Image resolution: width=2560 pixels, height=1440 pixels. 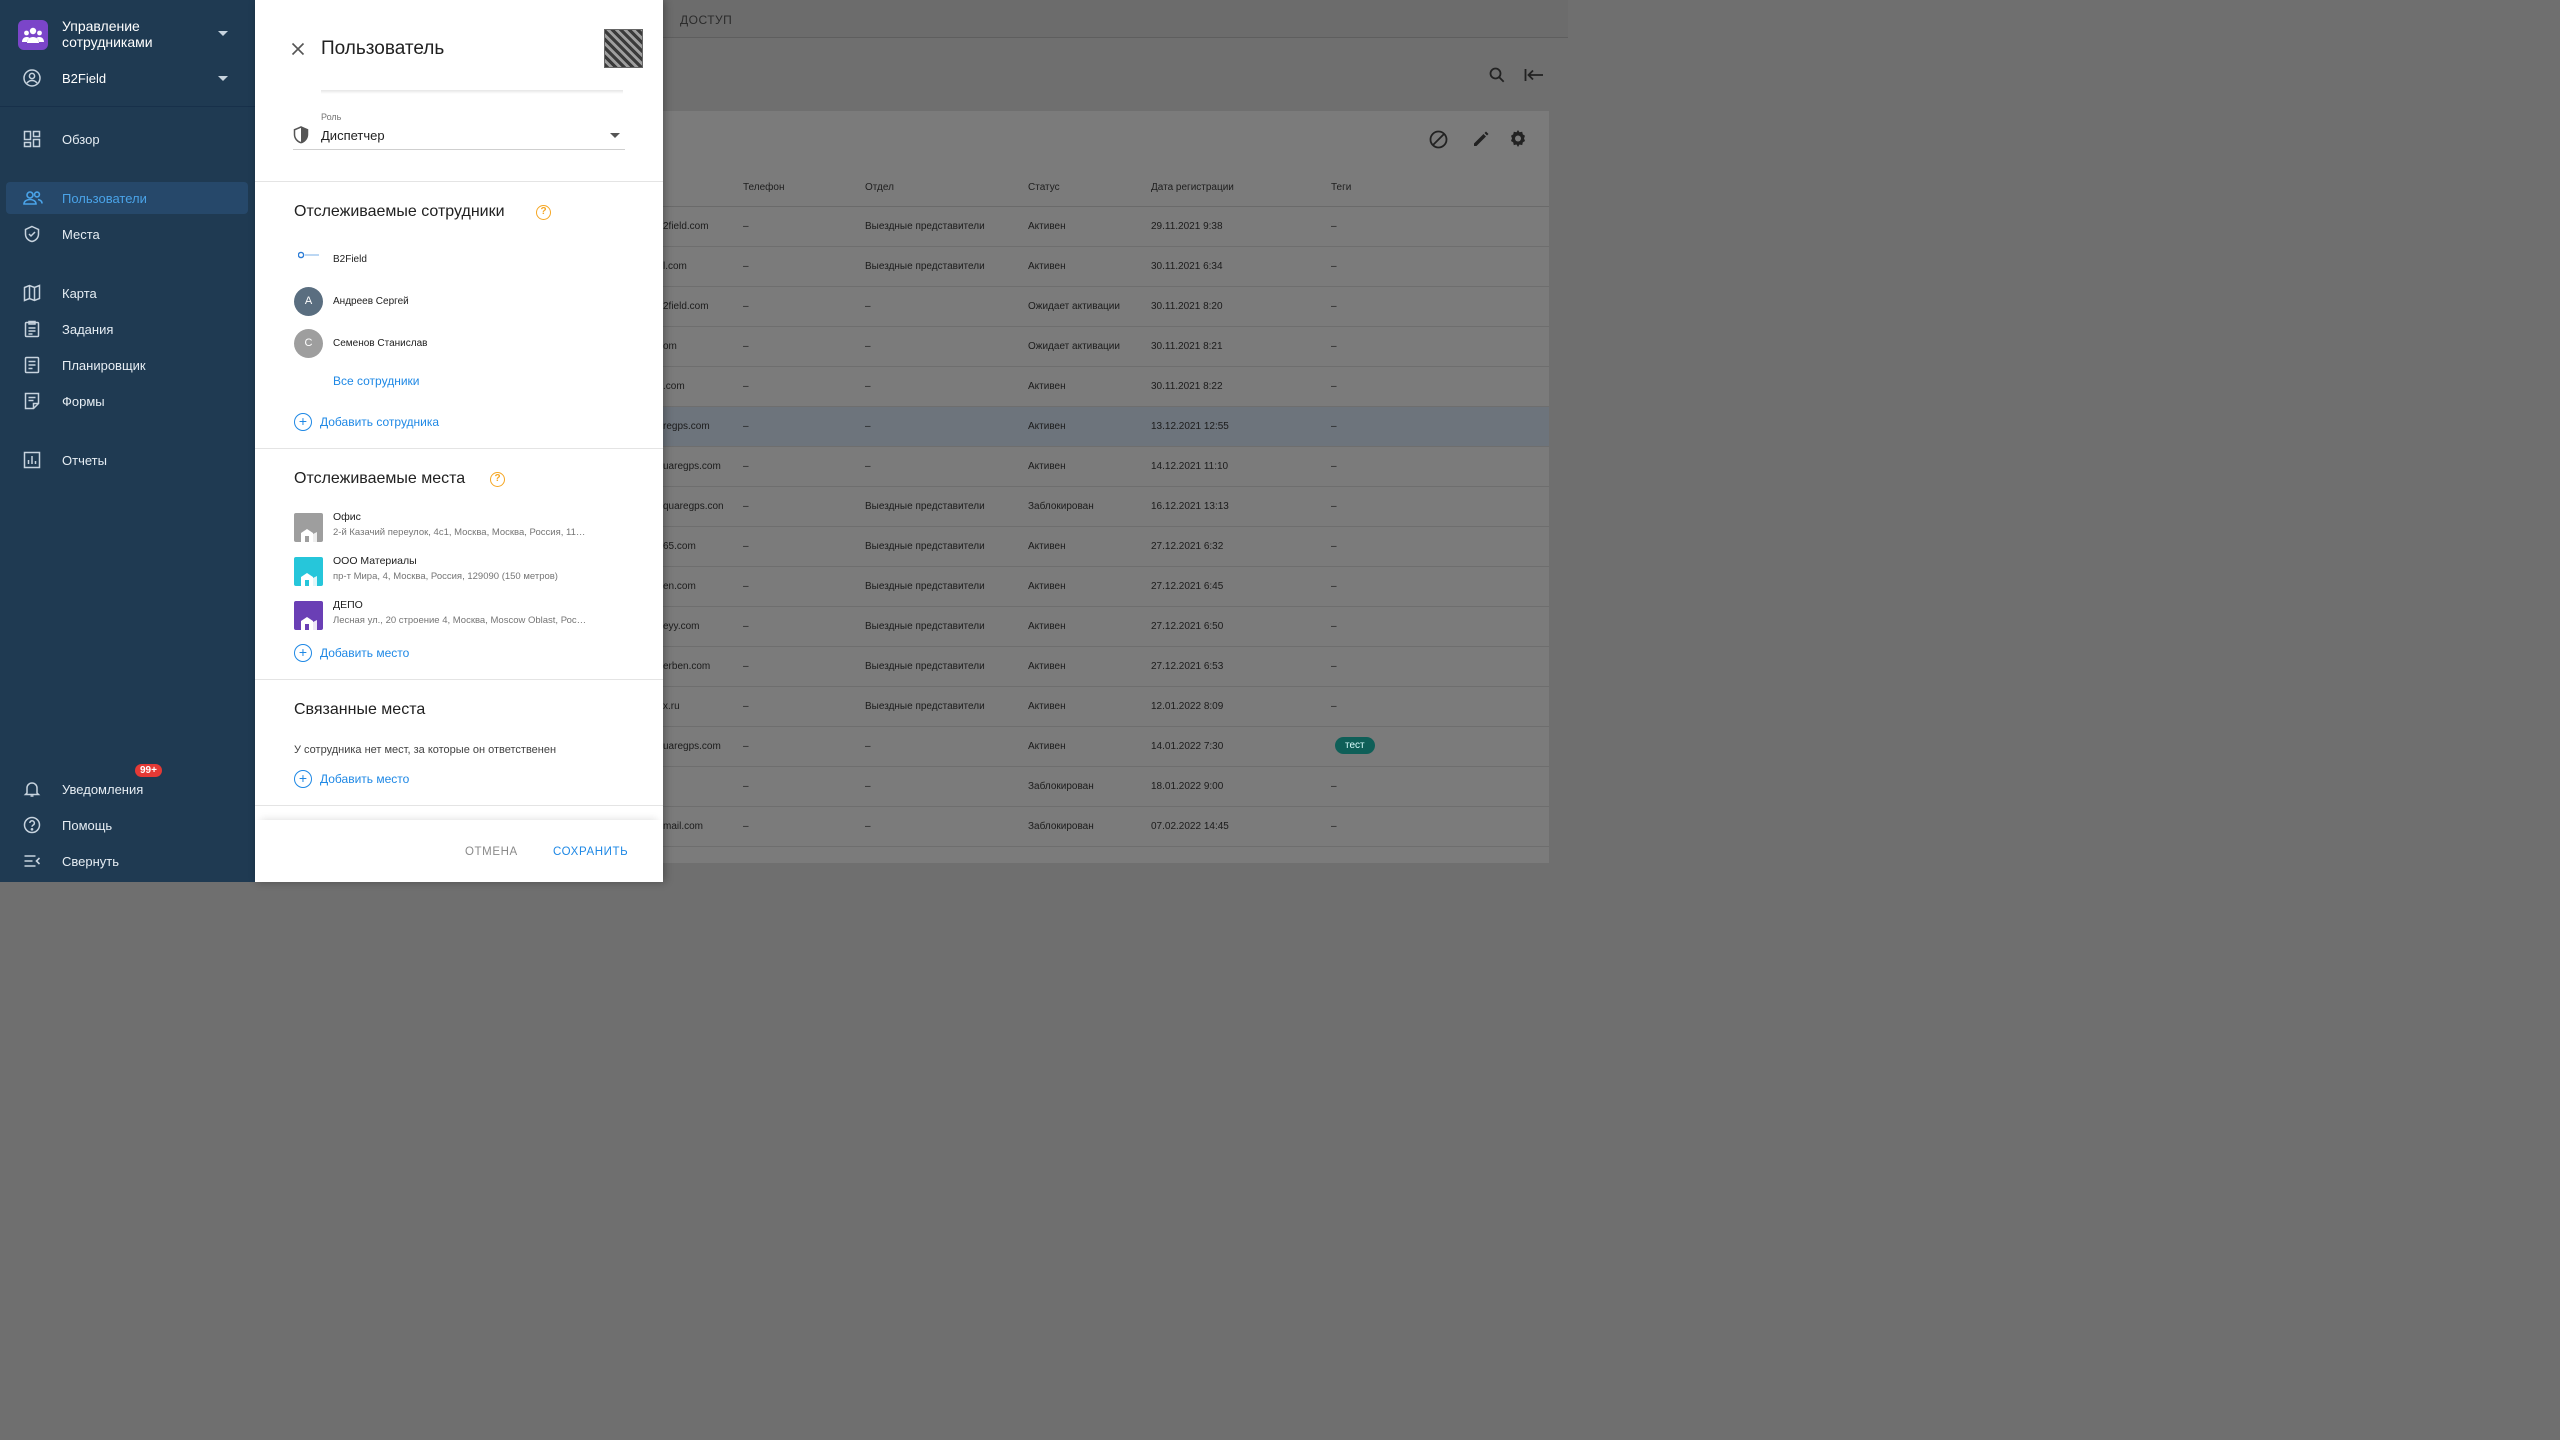 What do you see at coordinates (394, 654) in the screenshot?
I see `add-place-button: + Добавить место` at bounding box center [394, 654].